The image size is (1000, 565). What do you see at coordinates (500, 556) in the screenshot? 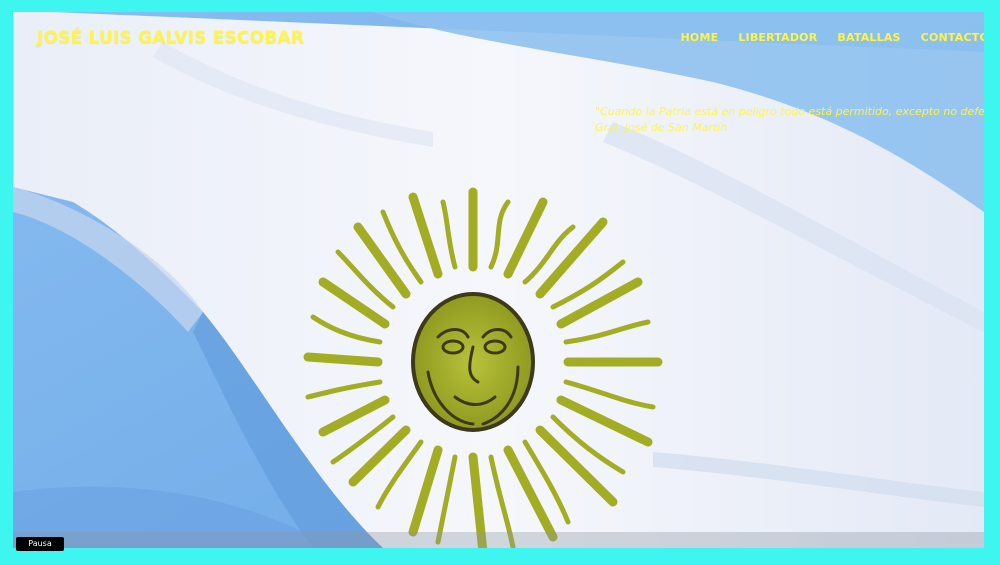
I see `page-bottom-strip` at bounding box center [500, 556].